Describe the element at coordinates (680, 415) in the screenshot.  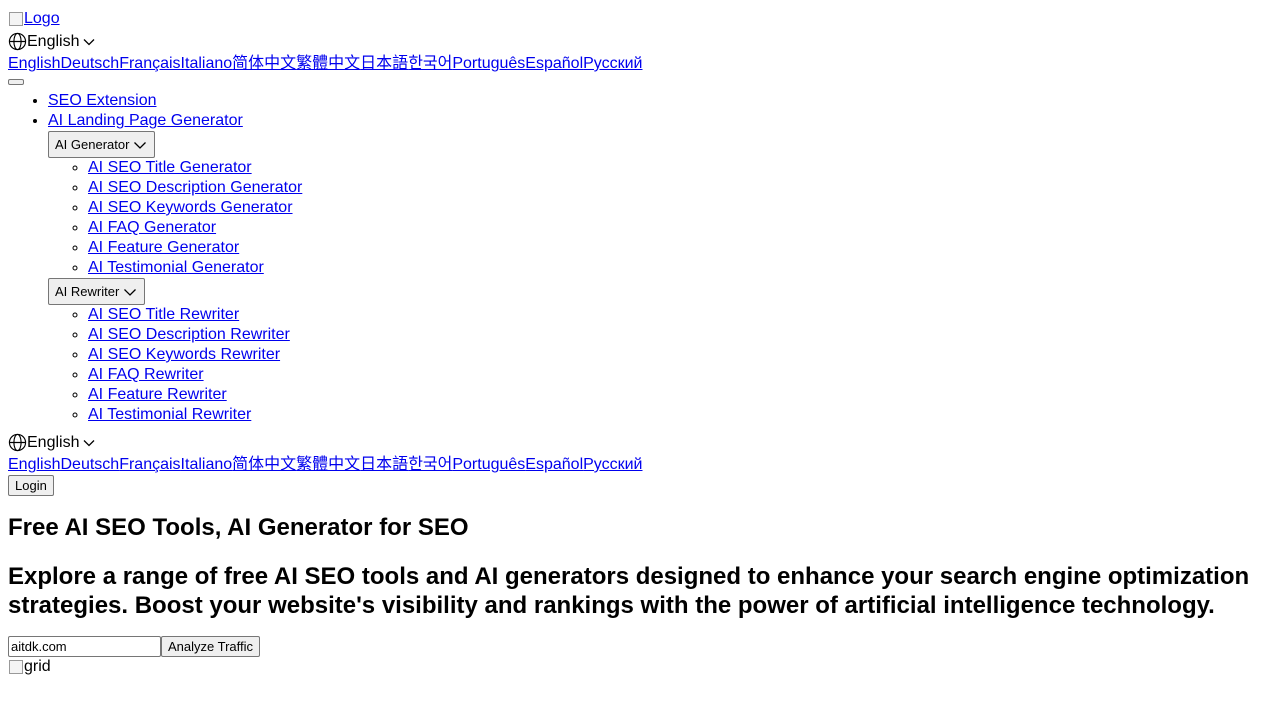
I see `menu-item: AI Testimonial Rewriter` at that location.